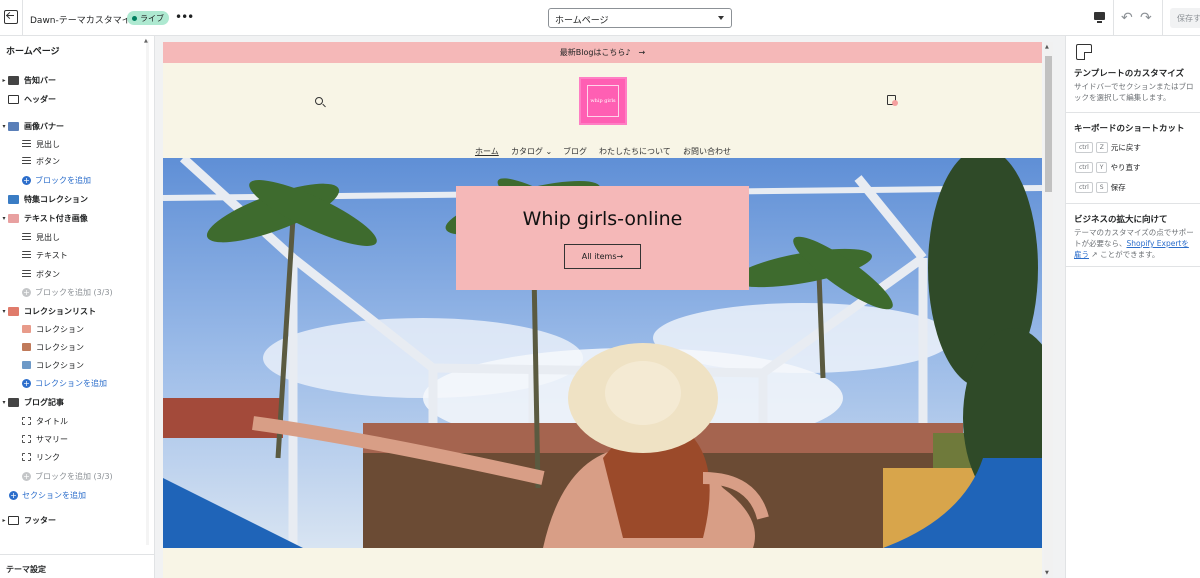 This screenshot has height=578, width=1200. What do you see at coordinates (895, 103) in the screenshot?
I see `cart-badge-icon` at bounding box center [895, 103].